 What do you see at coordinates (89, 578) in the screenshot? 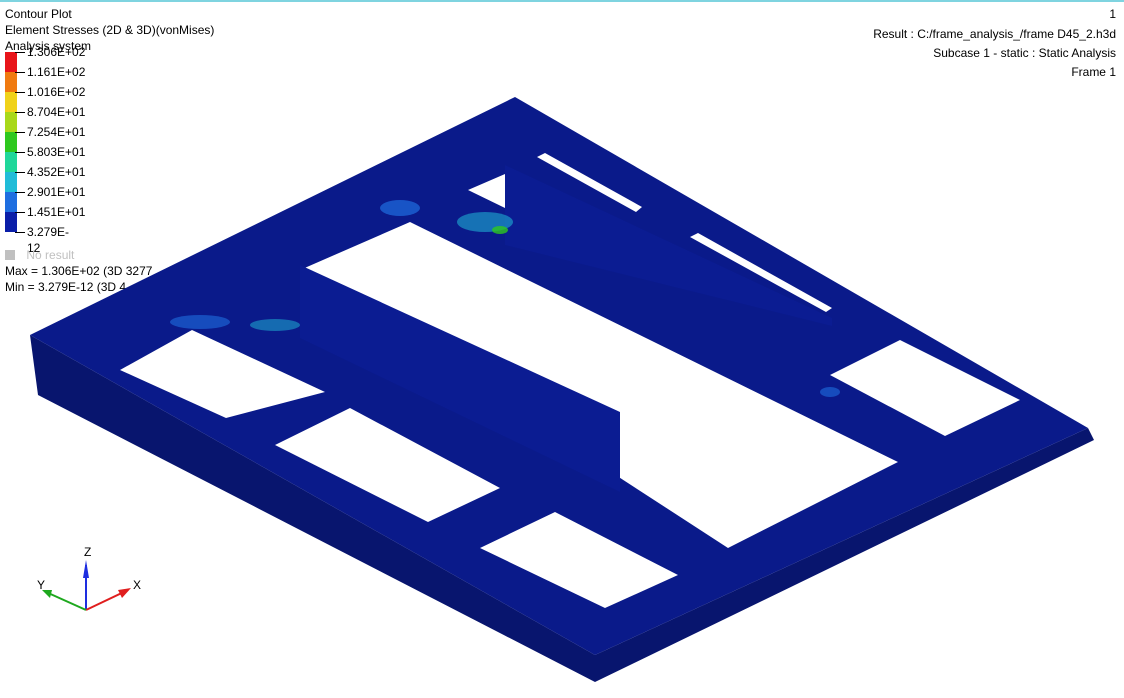
I see `axis-triad: Z Y X` at bounding box center [89, 578].